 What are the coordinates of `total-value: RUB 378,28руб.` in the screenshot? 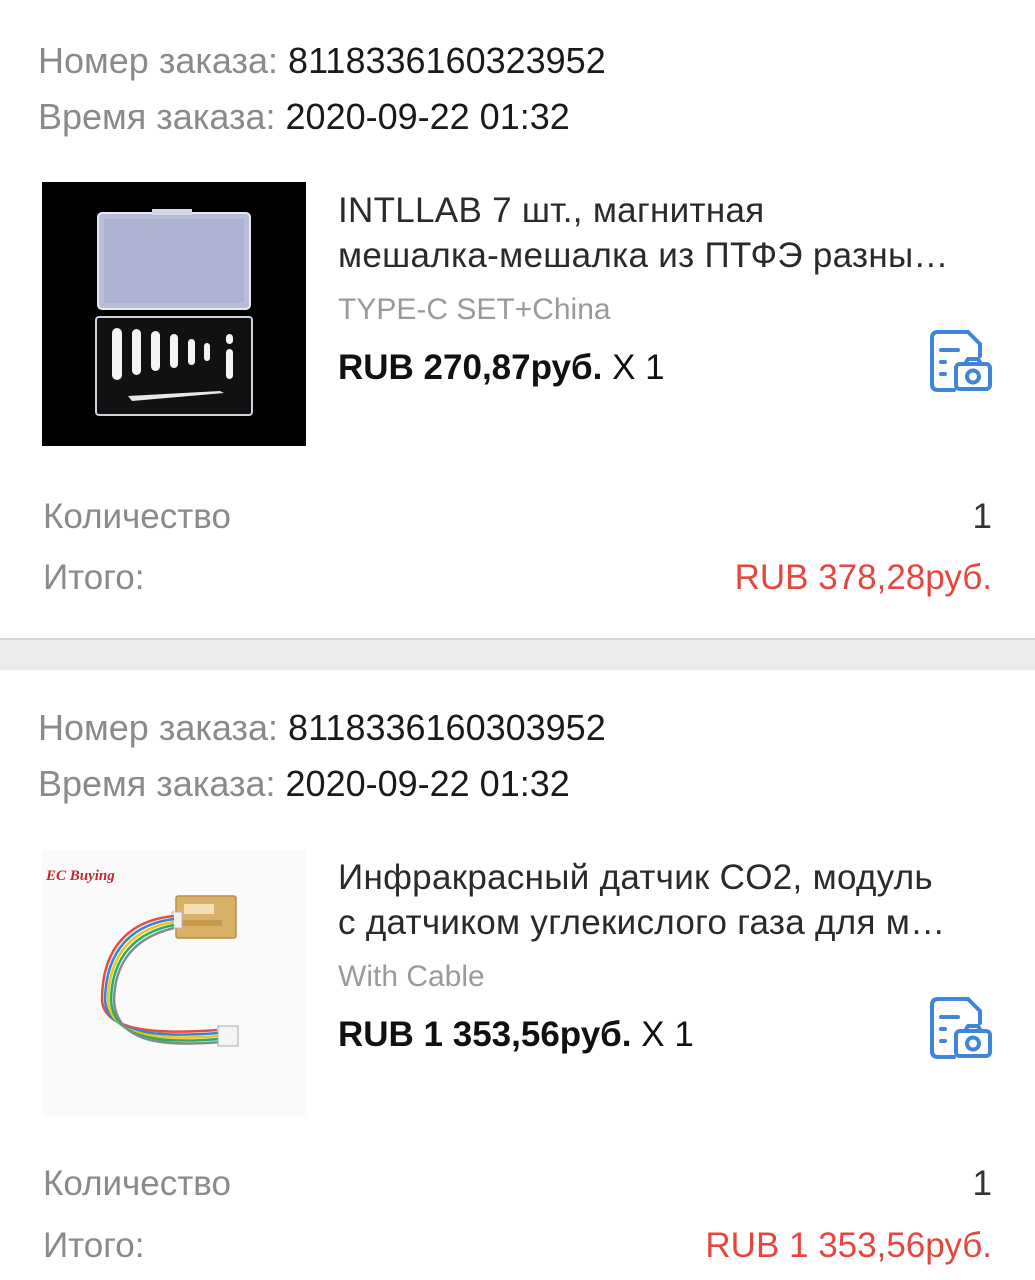 It's located at (863, 577).